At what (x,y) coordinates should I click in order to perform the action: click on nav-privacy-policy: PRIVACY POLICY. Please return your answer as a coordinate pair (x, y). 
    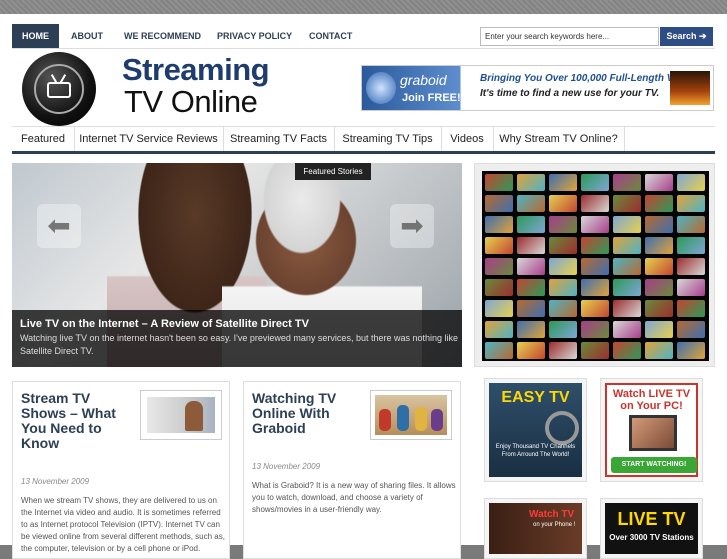
    Looking at the image, I should click on (254, 36).